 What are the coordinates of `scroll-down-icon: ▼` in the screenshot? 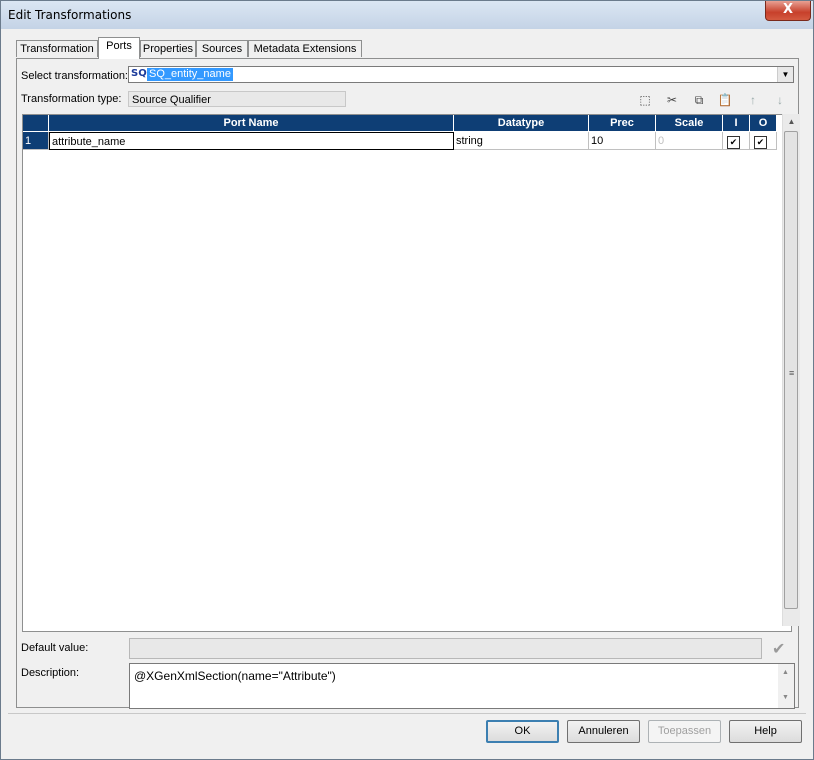 It's located at (785, 697).